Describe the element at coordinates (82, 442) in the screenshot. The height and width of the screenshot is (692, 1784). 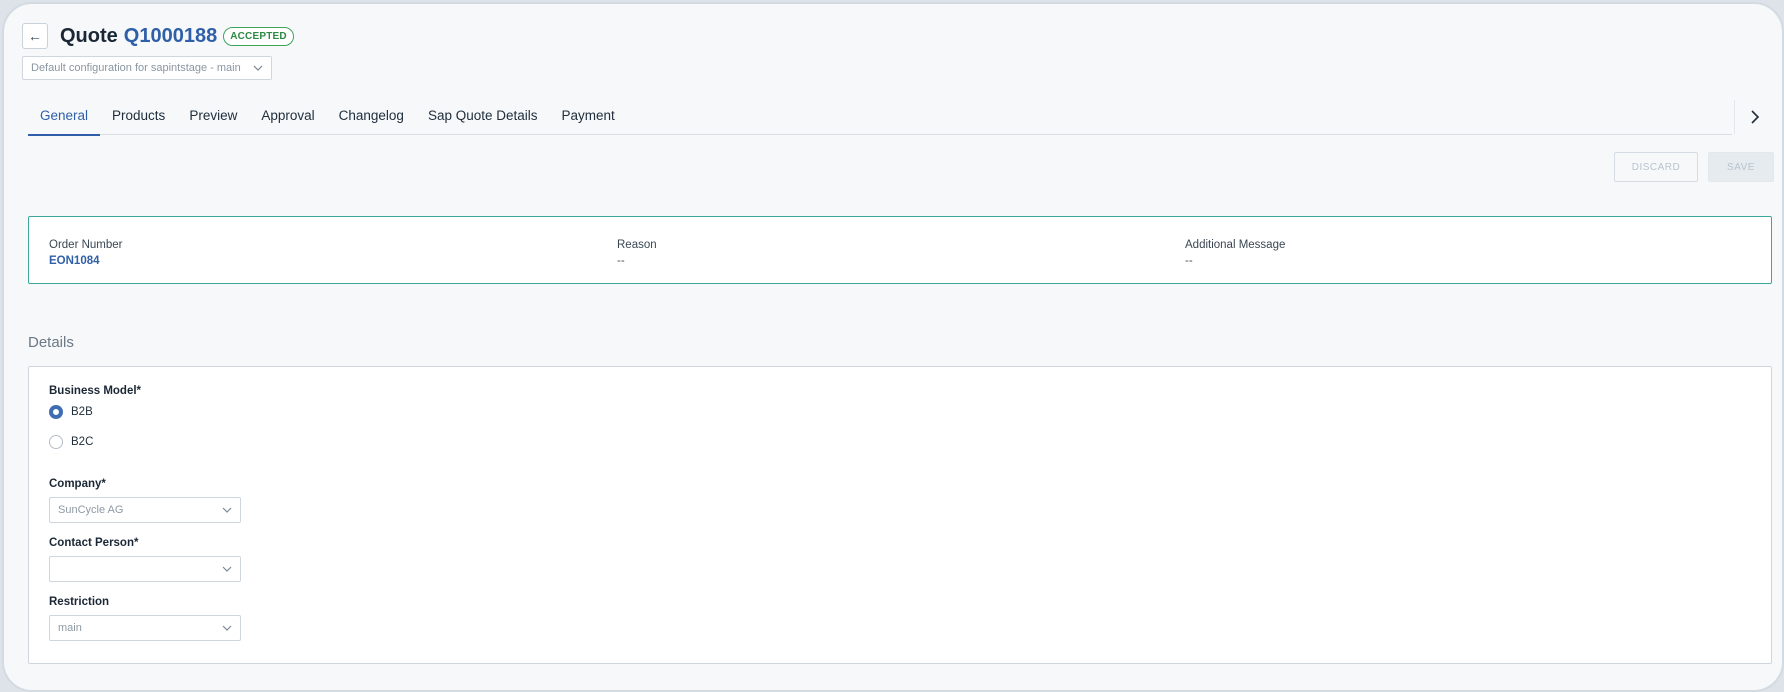
I see `radio-b2c-label: B2C` at that location.